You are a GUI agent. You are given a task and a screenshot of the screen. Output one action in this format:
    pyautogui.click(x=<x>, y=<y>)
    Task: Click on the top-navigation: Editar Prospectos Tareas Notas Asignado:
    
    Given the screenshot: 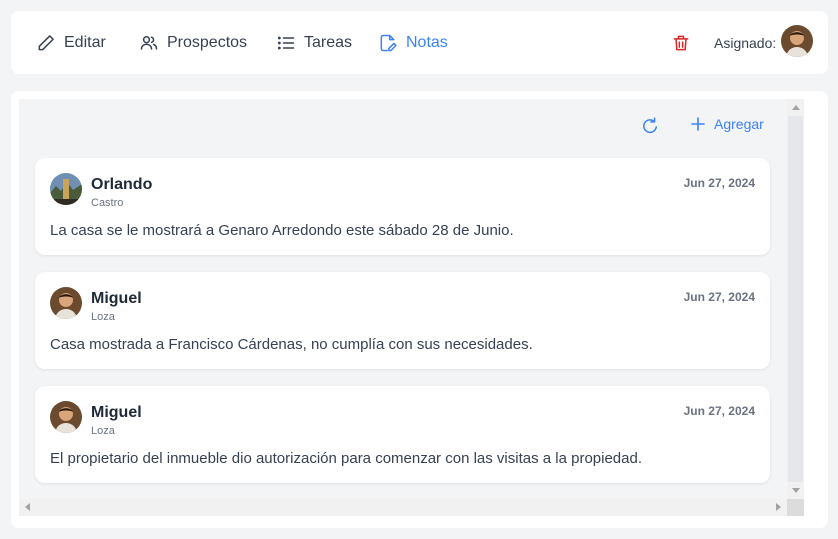 What is the action you would take?
    pyautogui.click(x=419, y=42)
    